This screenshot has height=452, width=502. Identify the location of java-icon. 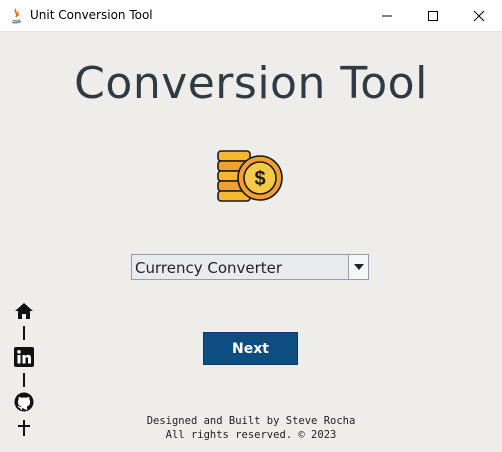
(16, 15).